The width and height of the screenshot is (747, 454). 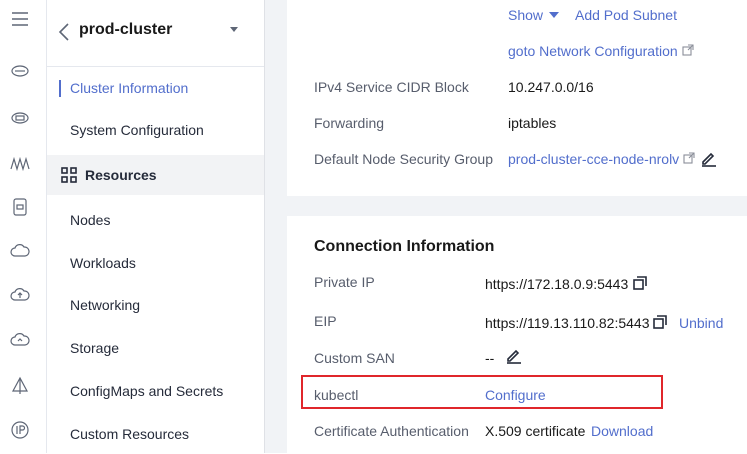 What do you see at coordinates (20, 340) in the screenshot?
I see `cloud-sync-icon` at bounding box center [20, 340].